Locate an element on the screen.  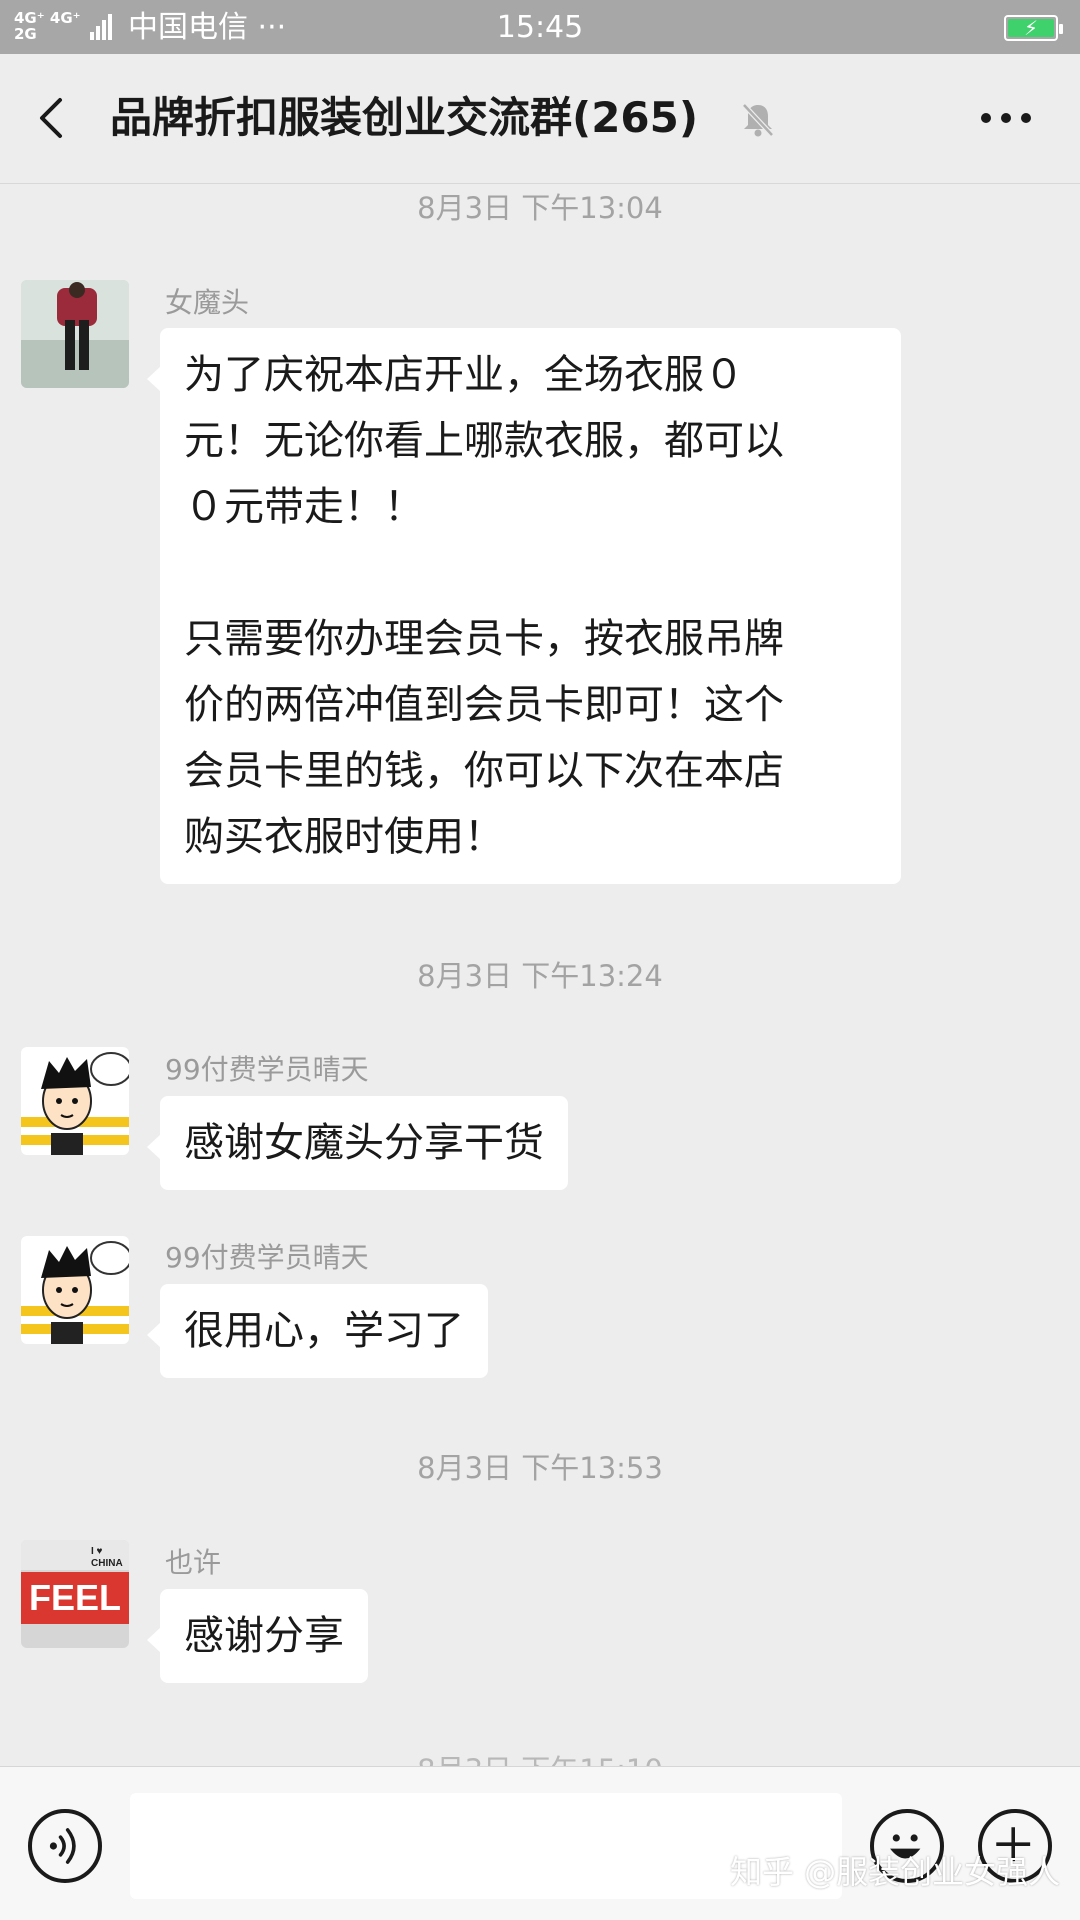
chat-header: 品牌折扣服装创业交流群(265) is located at coordinates (540, 119).